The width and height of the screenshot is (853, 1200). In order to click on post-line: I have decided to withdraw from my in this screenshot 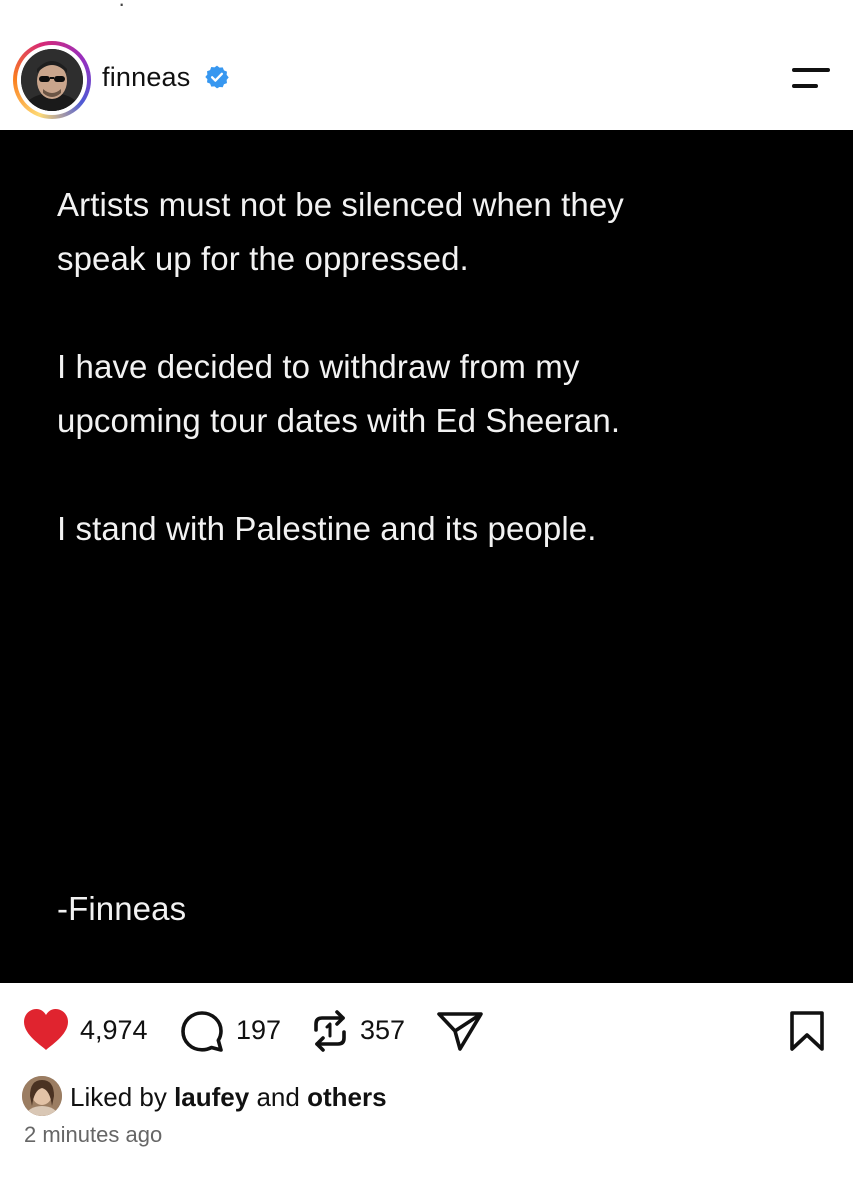, I will do `click(318, 366)`.